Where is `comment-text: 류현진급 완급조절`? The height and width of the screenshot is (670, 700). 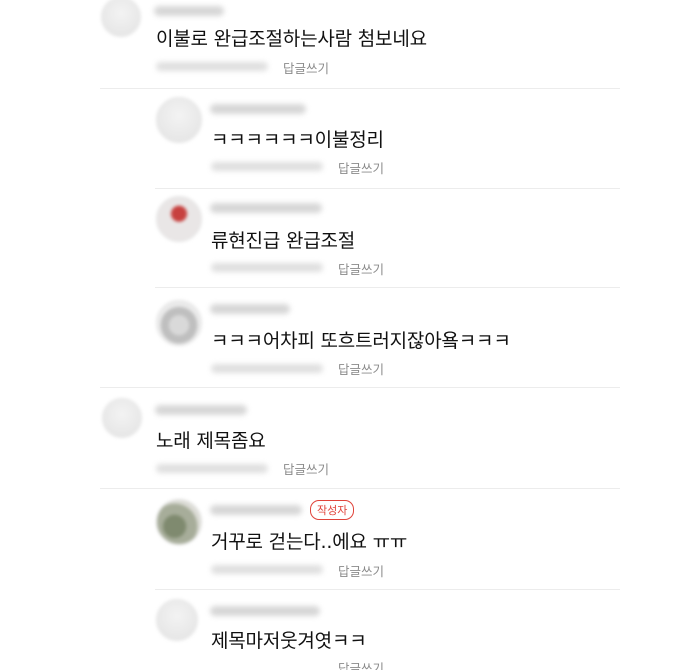
comment-text: 류현진급 완급조절 is located at coordinates (283, 241).